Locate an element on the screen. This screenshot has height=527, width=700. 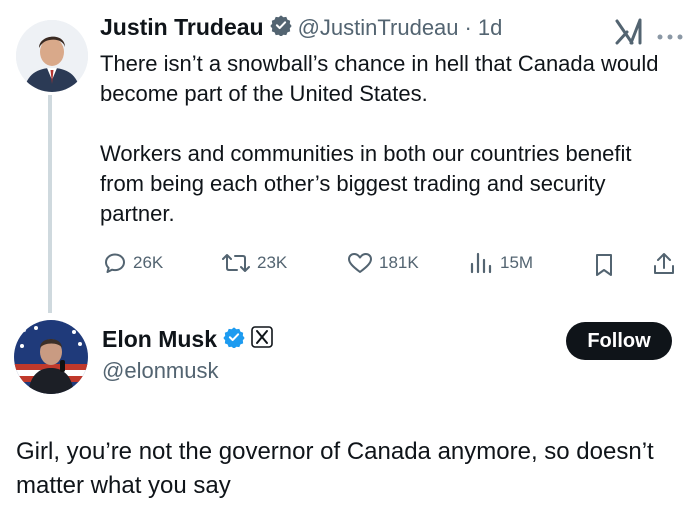
tweet-header: Justin Trudeau @JustinTrudeau · 1d is located at coordinates (301, 27).